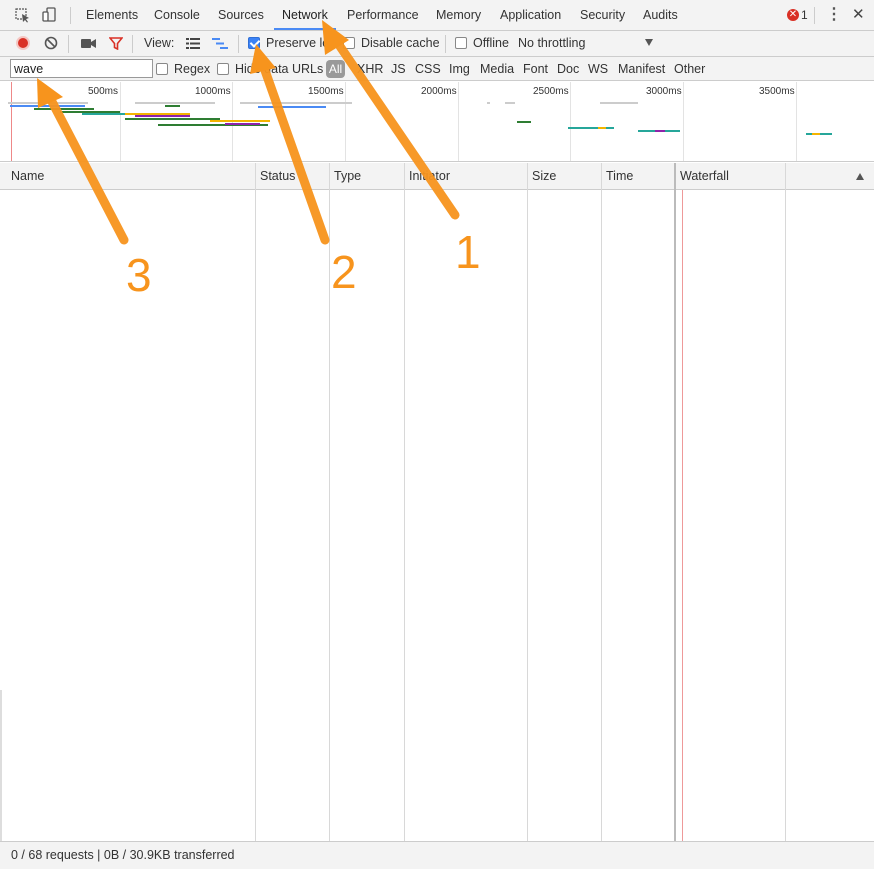 The width and height of the screenshot is (874, 869). I want to click on column-header-name: Name, so click(25, 176).